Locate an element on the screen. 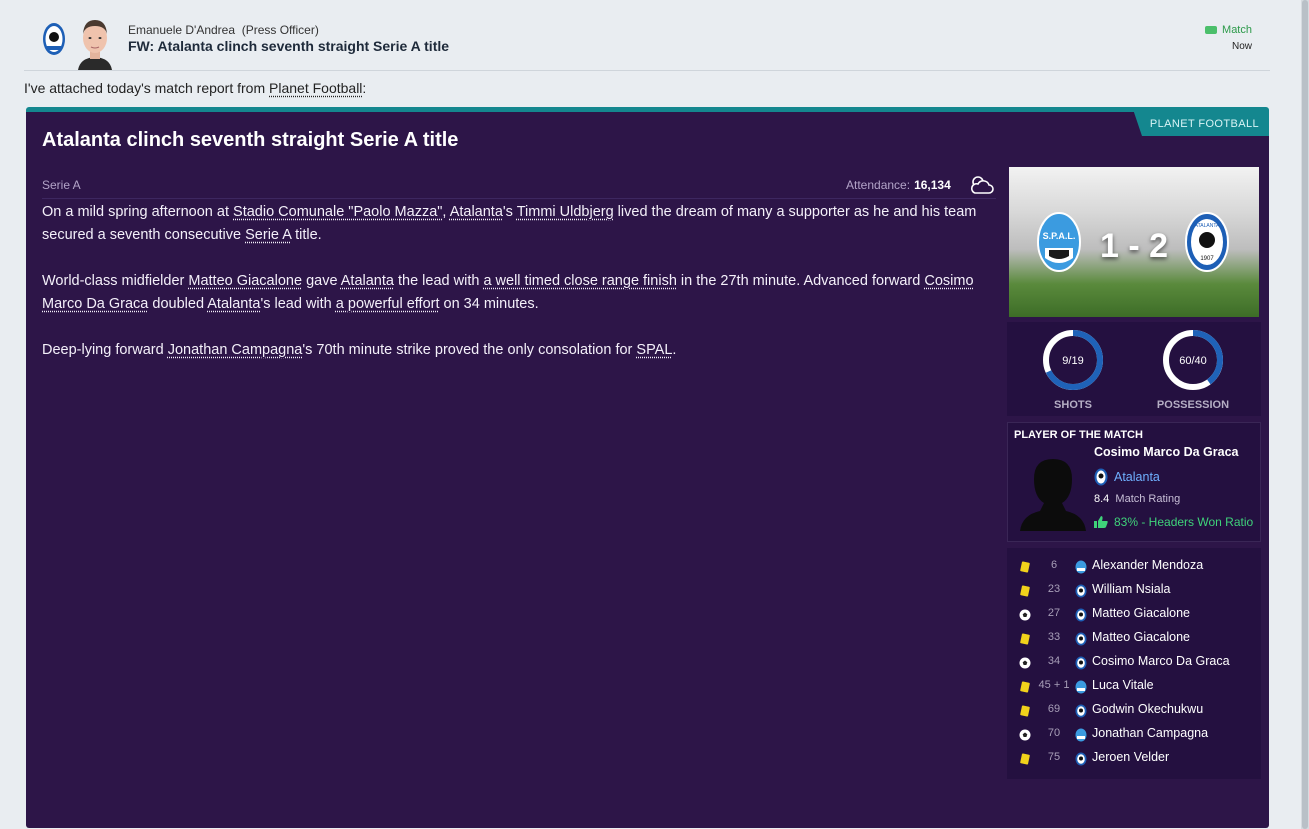  sender-line: Emanuele D'Andrea (Press Officer) is located at coordinates (223, 30).